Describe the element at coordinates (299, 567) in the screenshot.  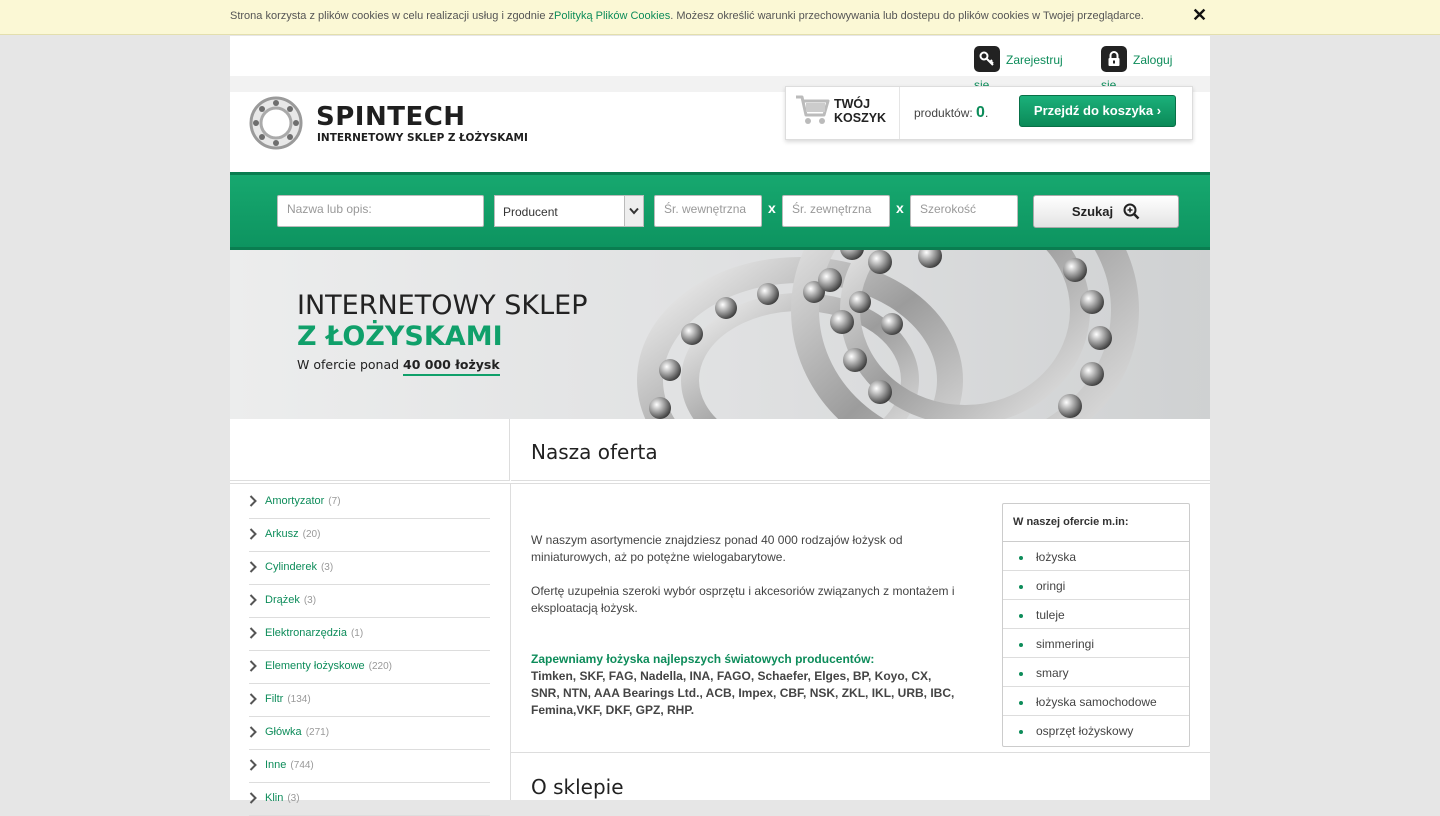
I see `category-label: Cylinderek (3)` at that location.